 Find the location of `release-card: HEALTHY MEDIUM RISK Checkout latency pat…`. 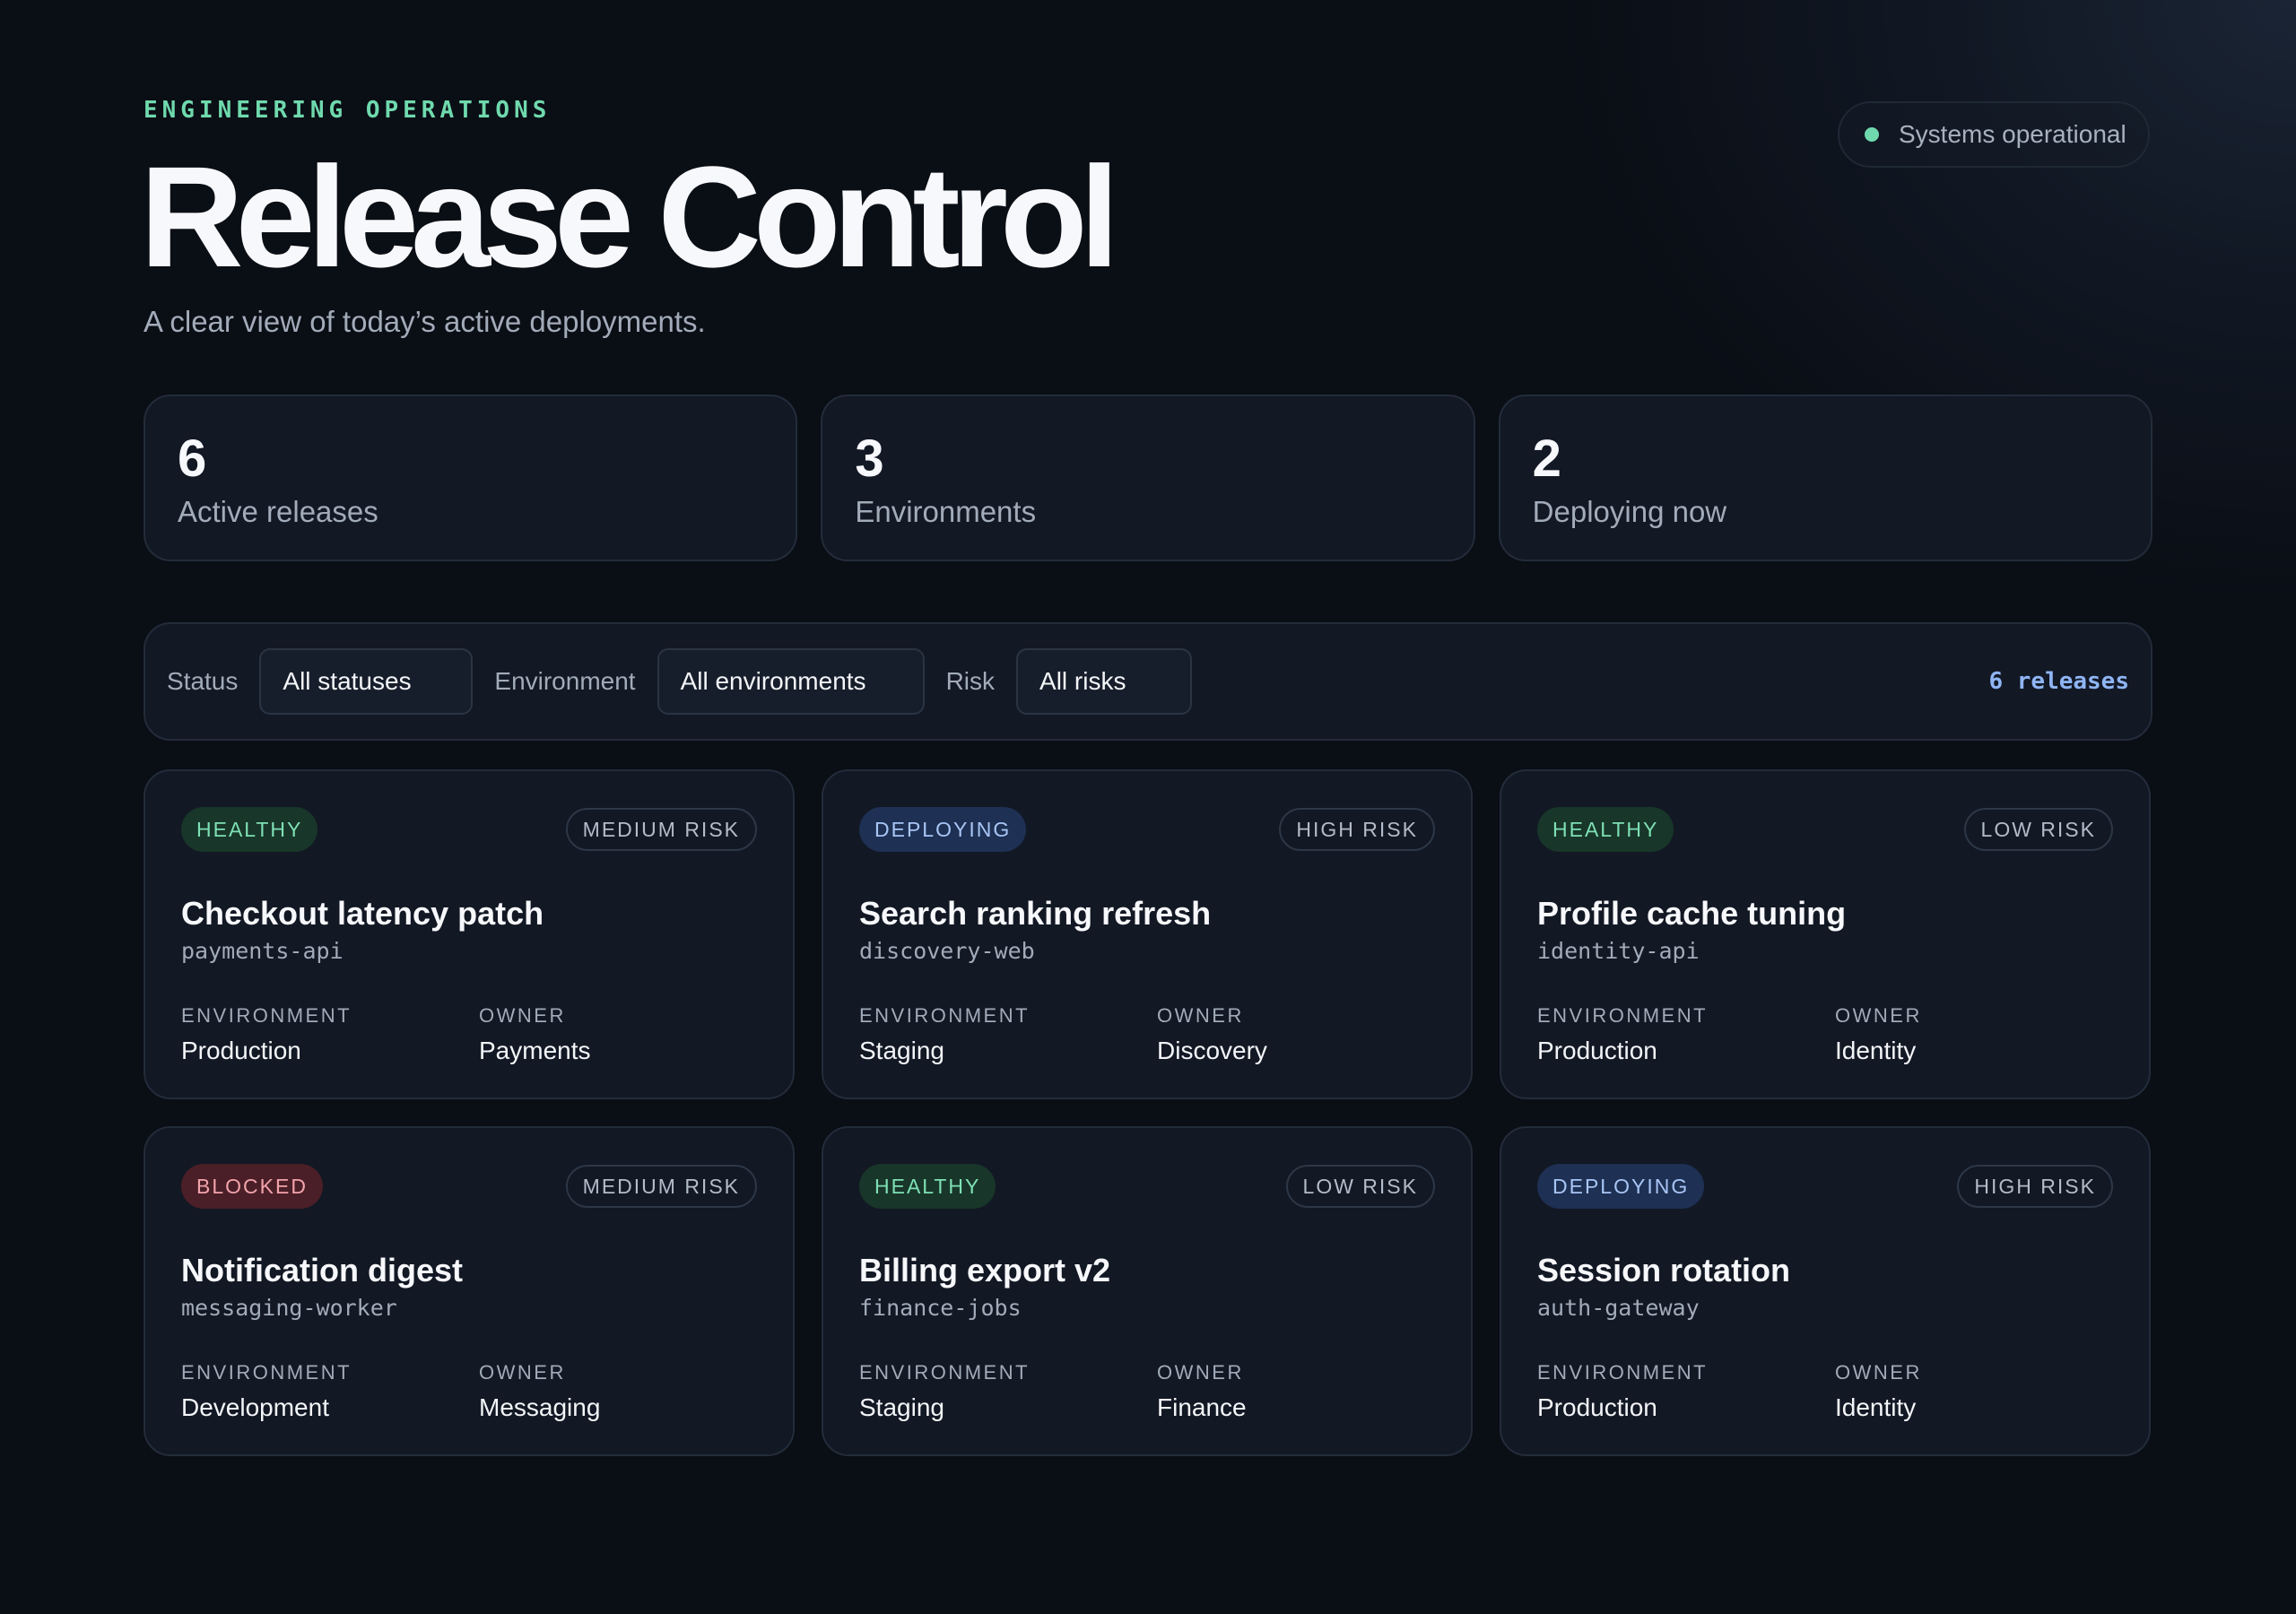

release-card: HEALTHY MEDIUM RISK Checkout latency pat… is located at coordinates (469, 934).